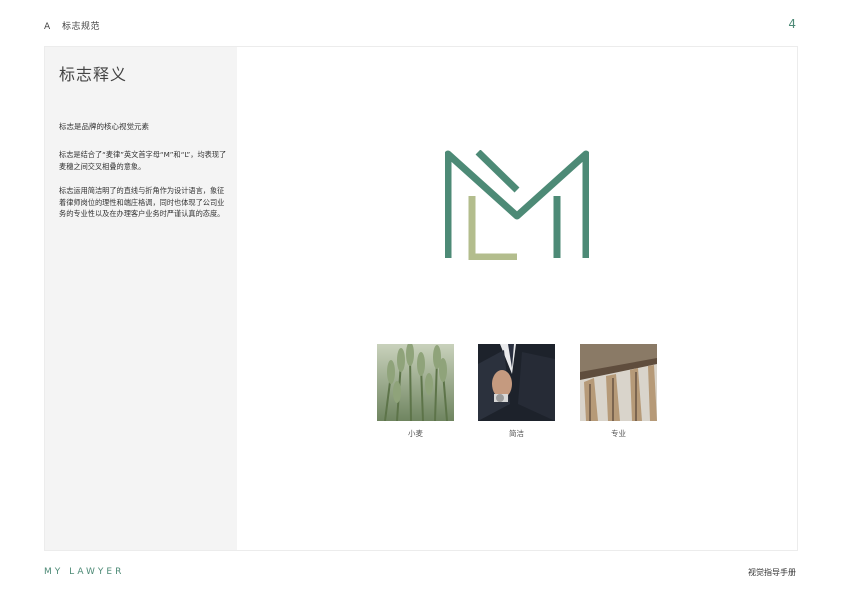 Image resolution: width=842 pixels, height=595 pixels. Describe the element at coordinates (81, 27) in the screenshot. I see `section-title: 标志规范` at that location.